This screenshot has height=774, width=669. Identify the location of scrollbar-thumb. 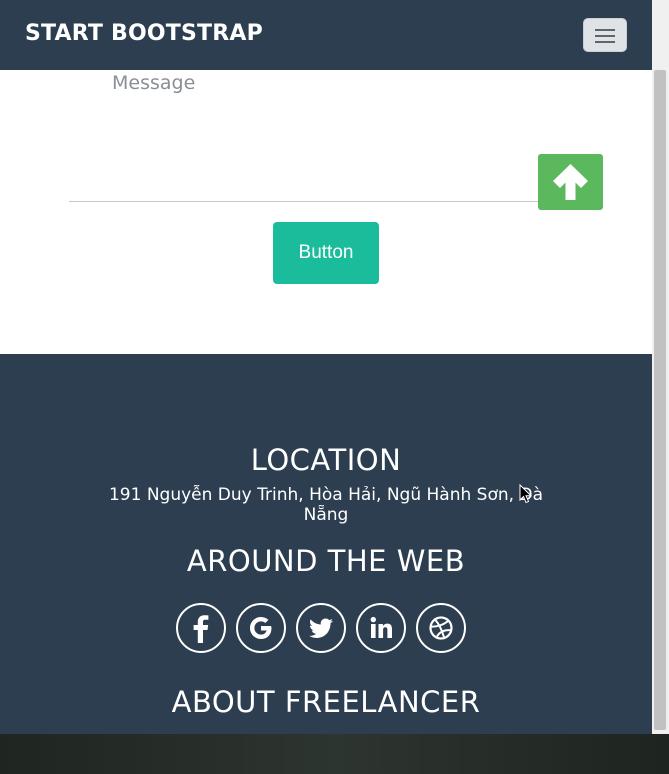
(660, 400).